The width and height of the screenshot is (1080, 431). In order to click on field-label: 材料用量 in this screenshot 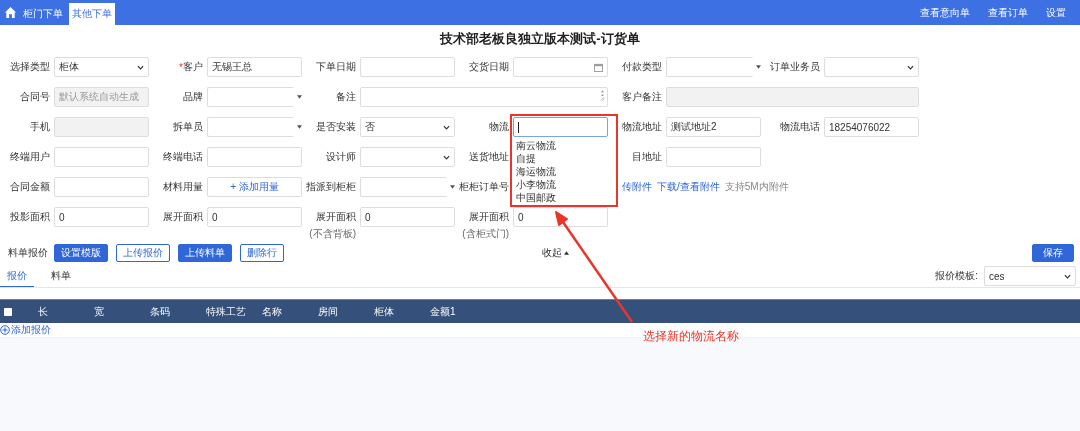, I will do `click(183, 187)`.